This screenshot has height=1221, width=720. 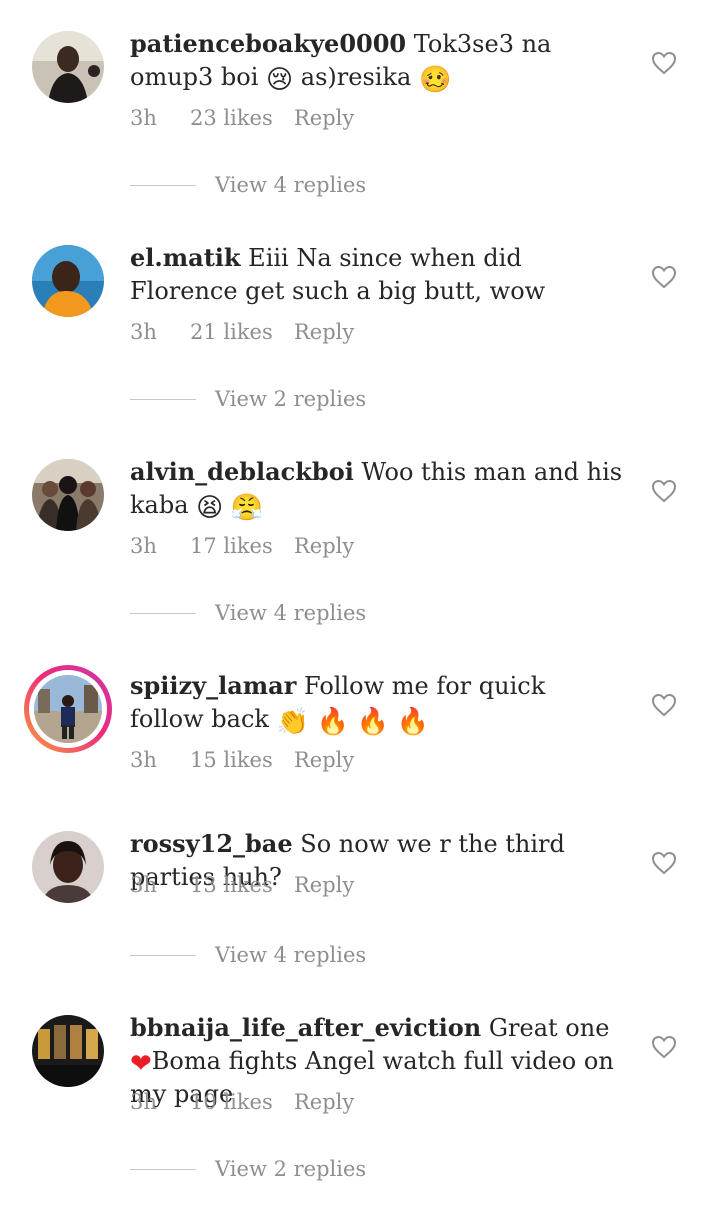 I want to click on comment-username: spiizy_lamar, so click(x=213, y=685).